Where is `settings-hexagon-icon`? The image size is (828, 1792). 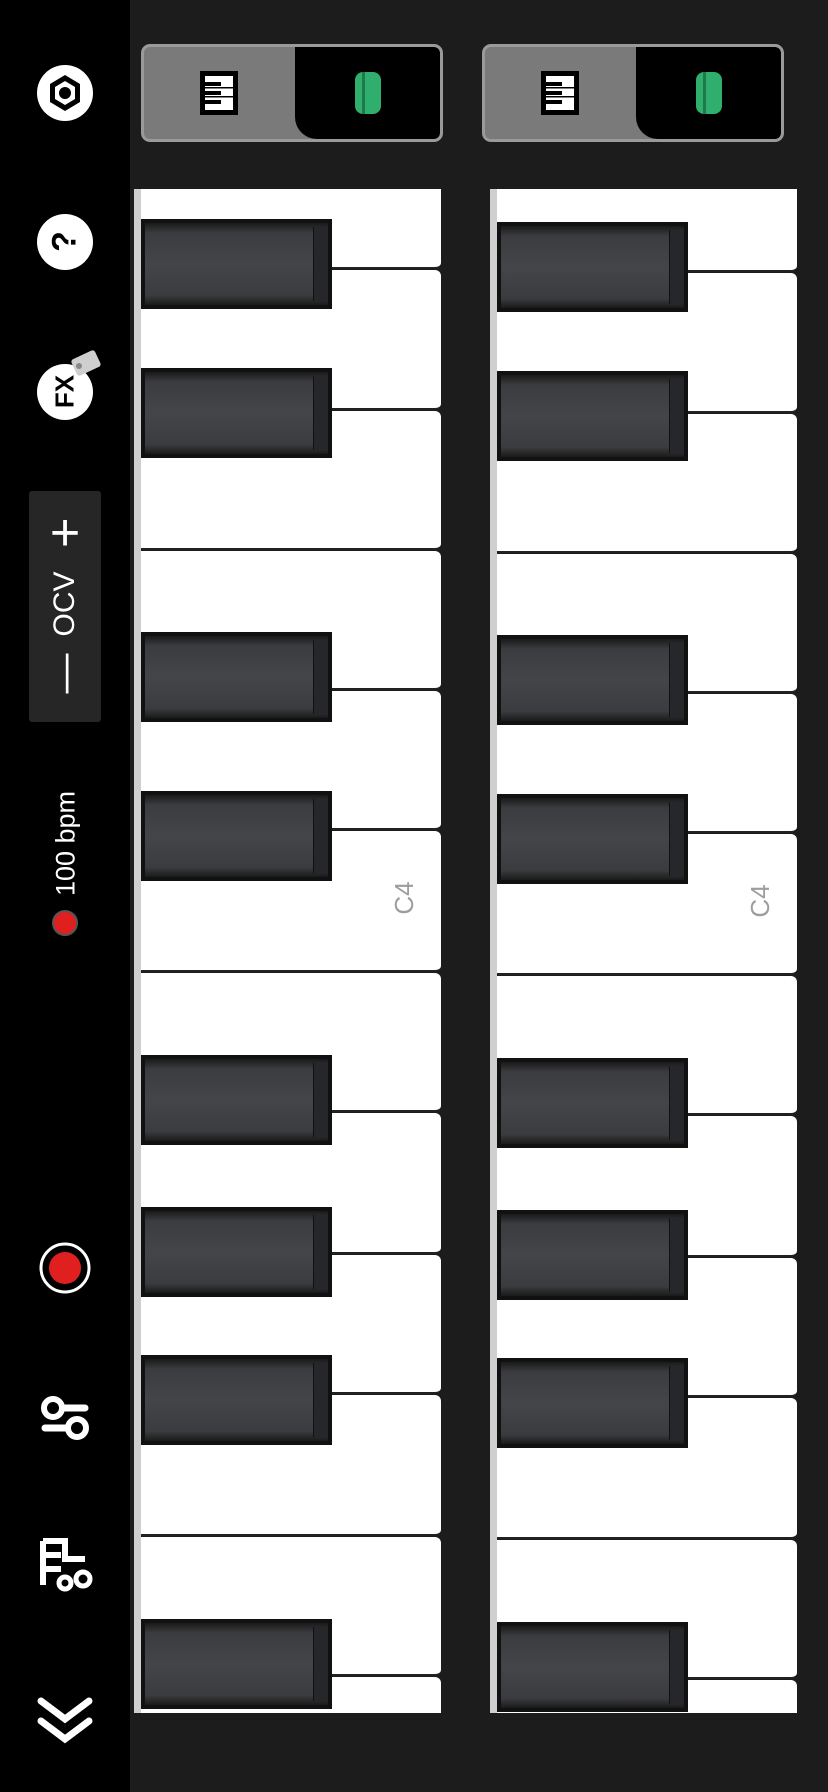 settings-hexagon-icon is located at coordinates (65, 93).